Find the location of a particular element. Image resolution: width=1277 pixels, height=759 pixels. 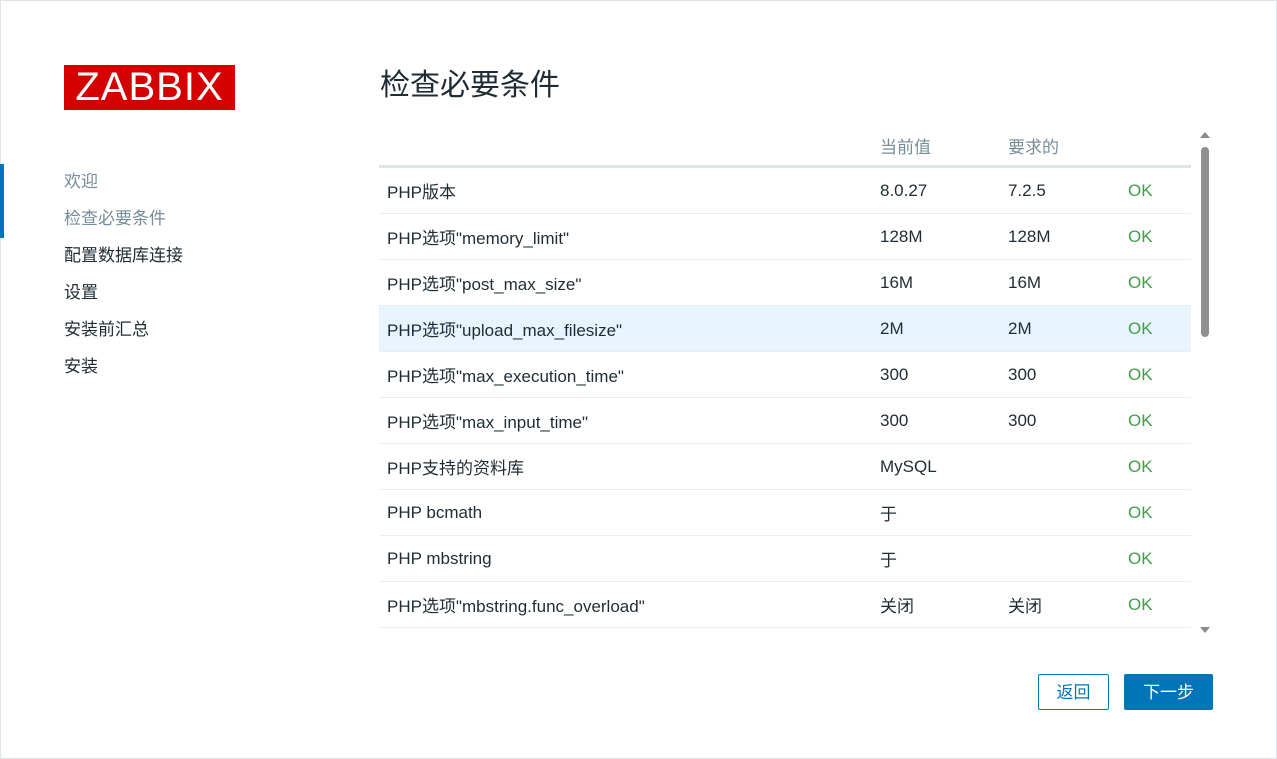

row-name: PHP选项"upload_max_filesize" is located at coordinates (629, 328).